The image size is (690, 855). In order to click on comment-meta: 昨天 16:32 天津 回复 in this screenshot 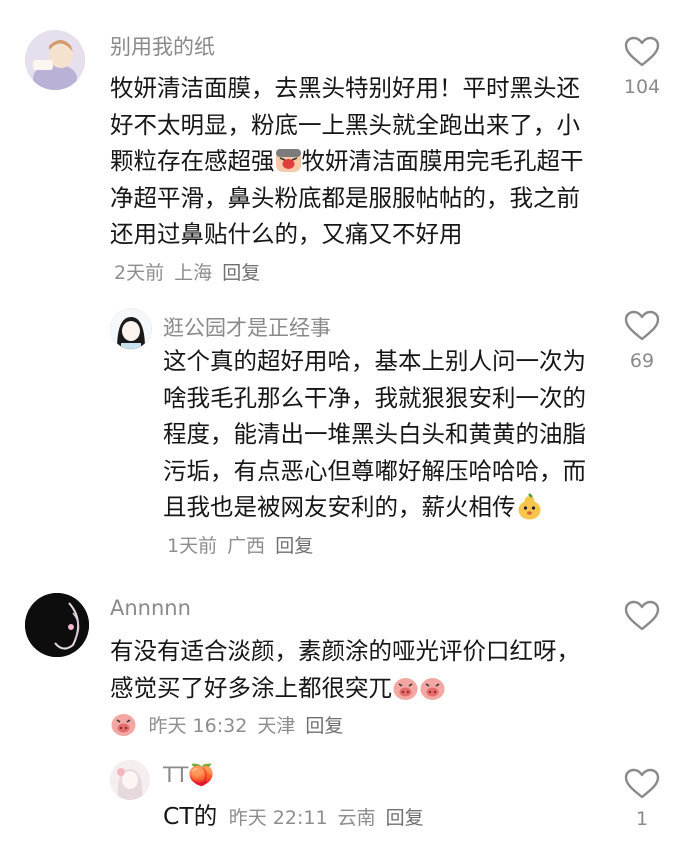, I will do `click(243, 726)`.